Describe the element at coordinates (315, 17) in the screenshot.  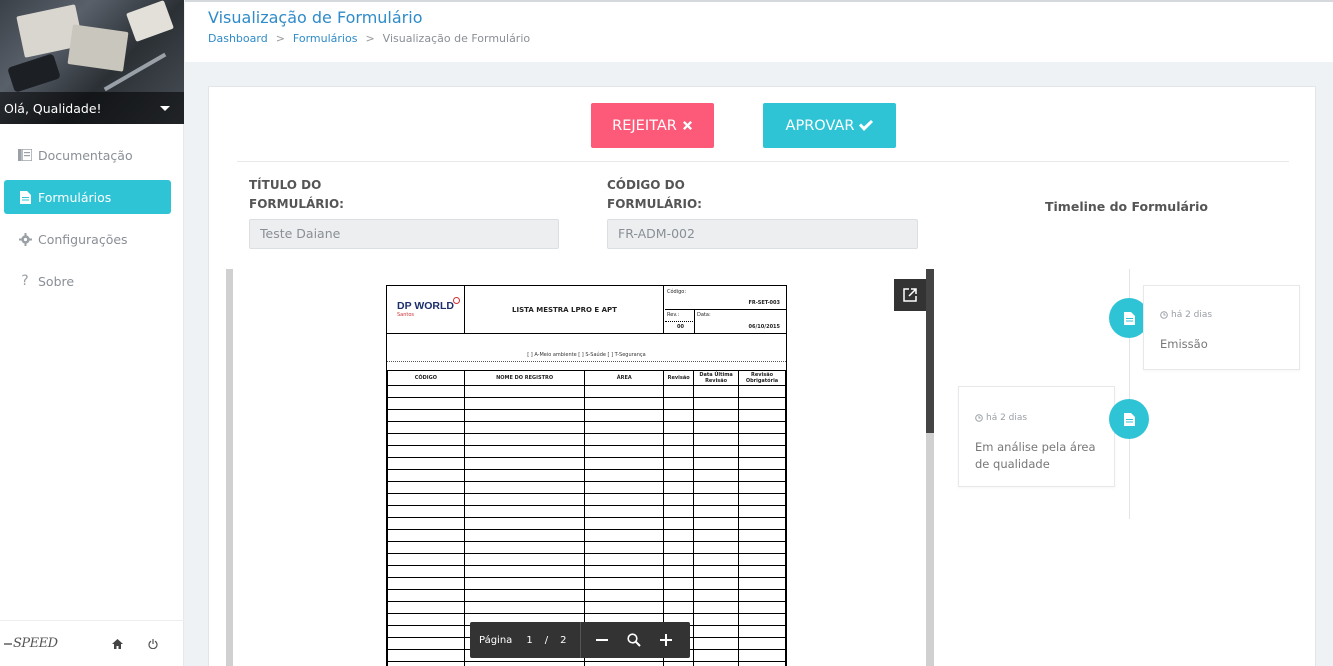
I see `page-title: Visualização de Formulário` at that location.